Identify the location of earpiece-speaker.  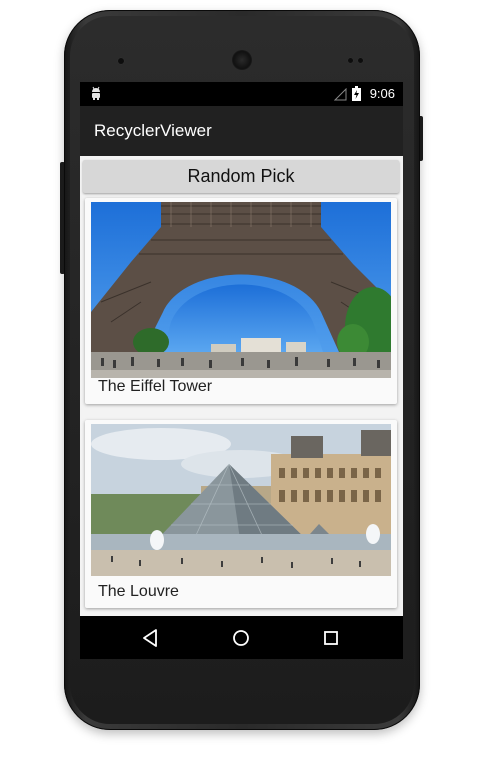
(242, 60).